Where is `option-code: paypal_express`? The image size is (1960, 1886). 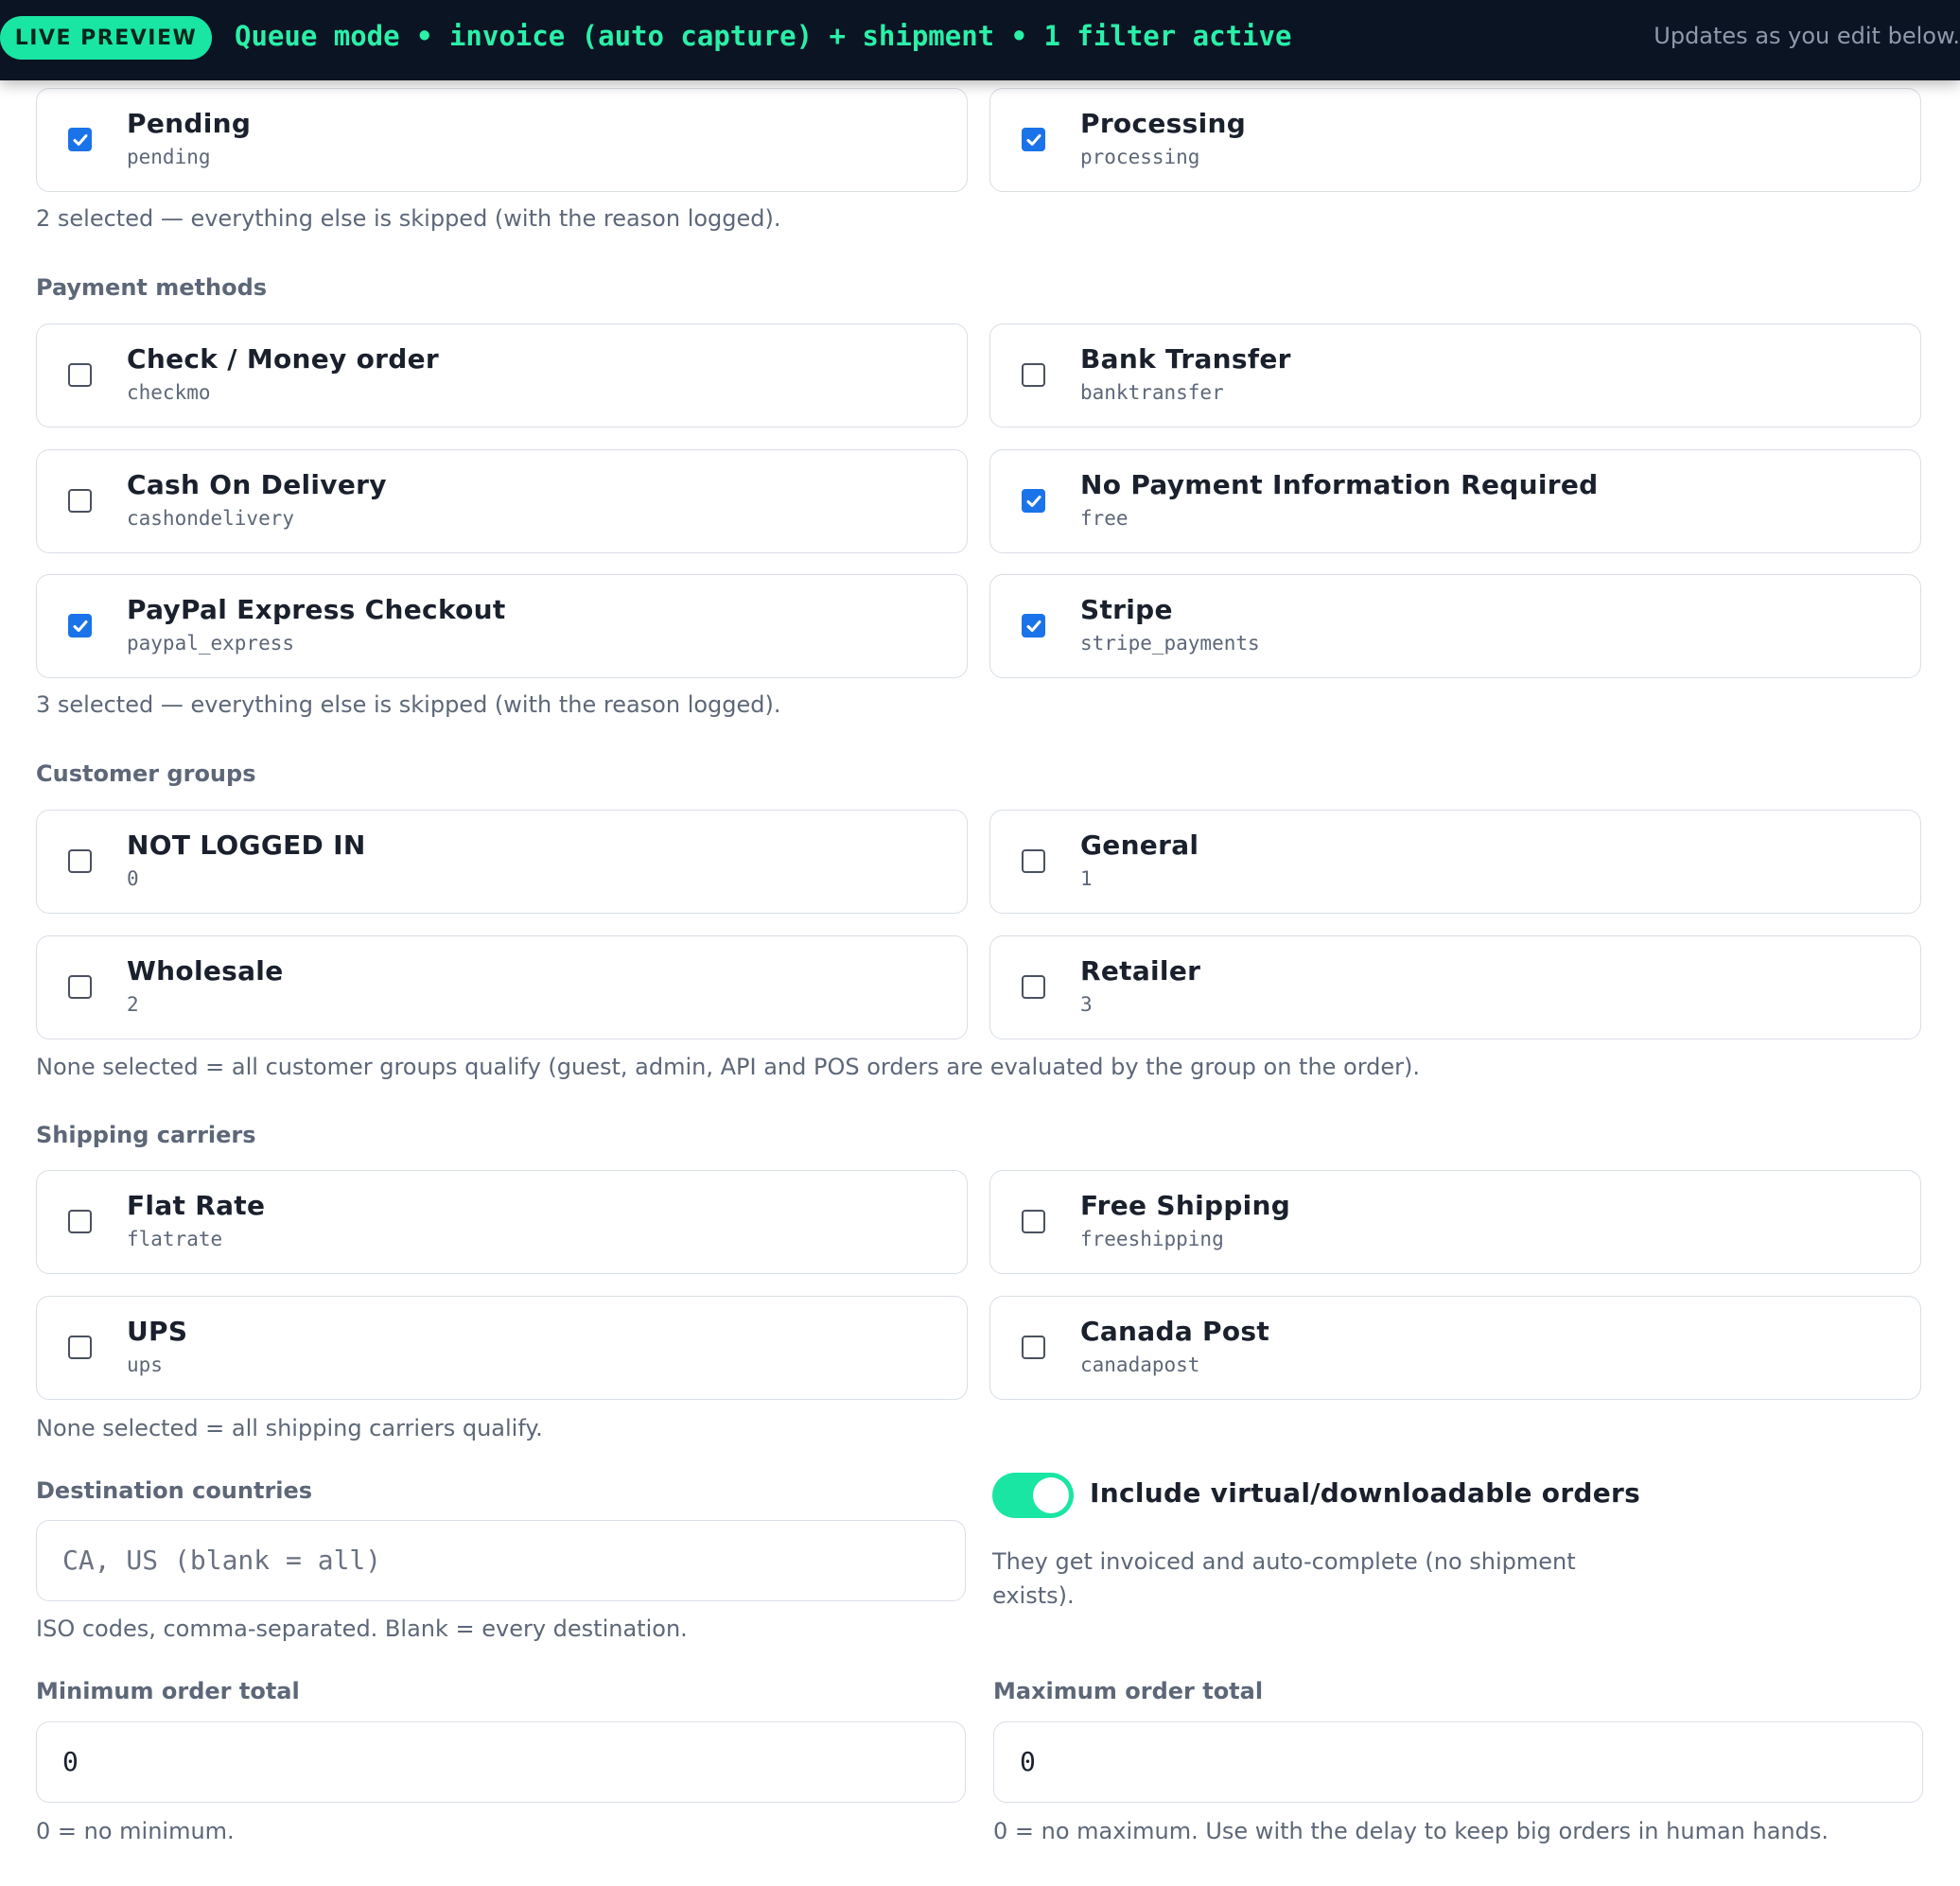 option-code: paypal_express is located at coordinates (211, 643).